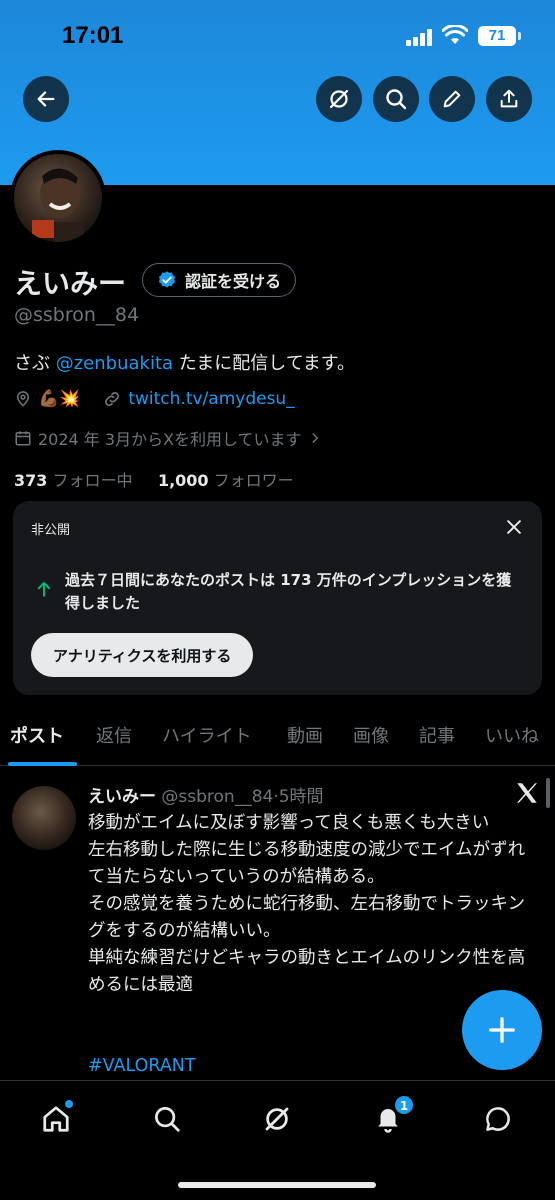 This screenshot has width=555, height=1200. Describe the element at coordinates (69, 1104) in the screenshot. I see `home-unread-dot` at that location.